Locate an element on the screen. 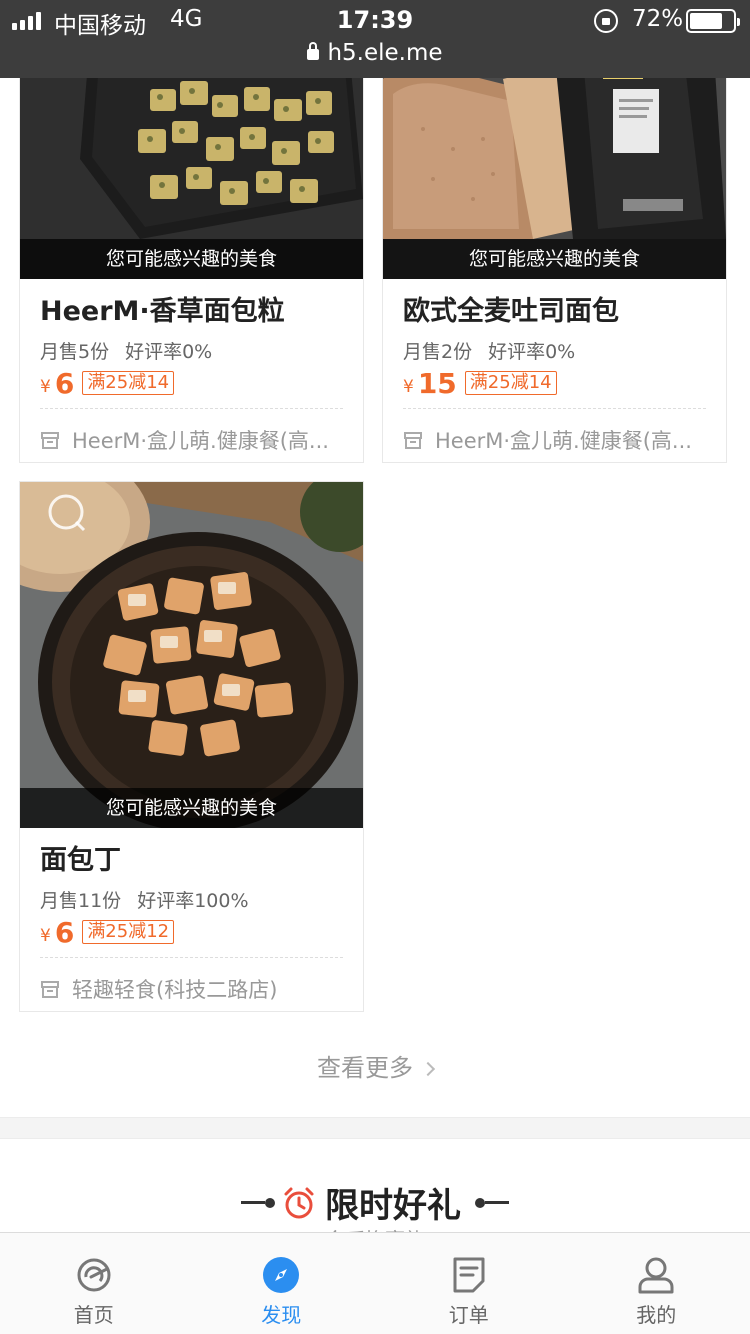 The image size is (750, 1334). alarm-clock-icon is located at coordinates (299, 1202).